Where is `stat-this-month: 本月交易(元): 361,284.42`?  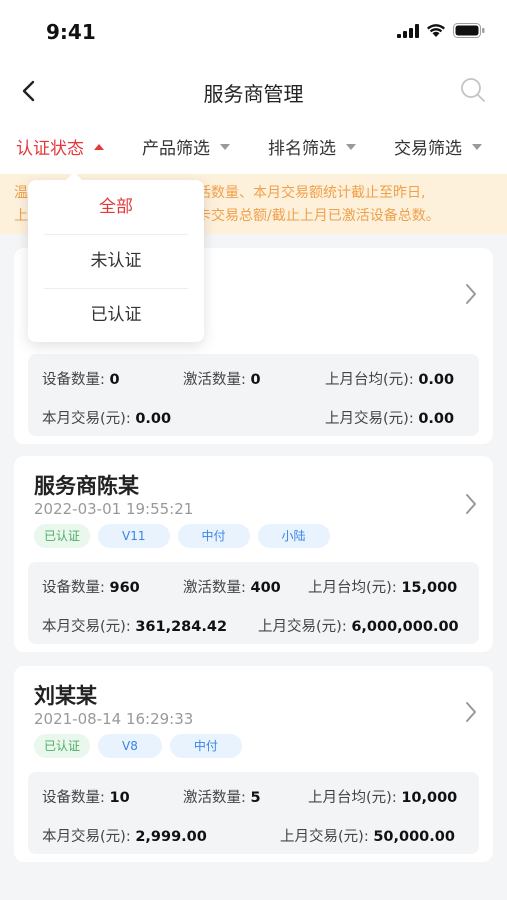
stat-this-month: 本月交易(元): 361,284.42 is located at coordinates (135, 627).